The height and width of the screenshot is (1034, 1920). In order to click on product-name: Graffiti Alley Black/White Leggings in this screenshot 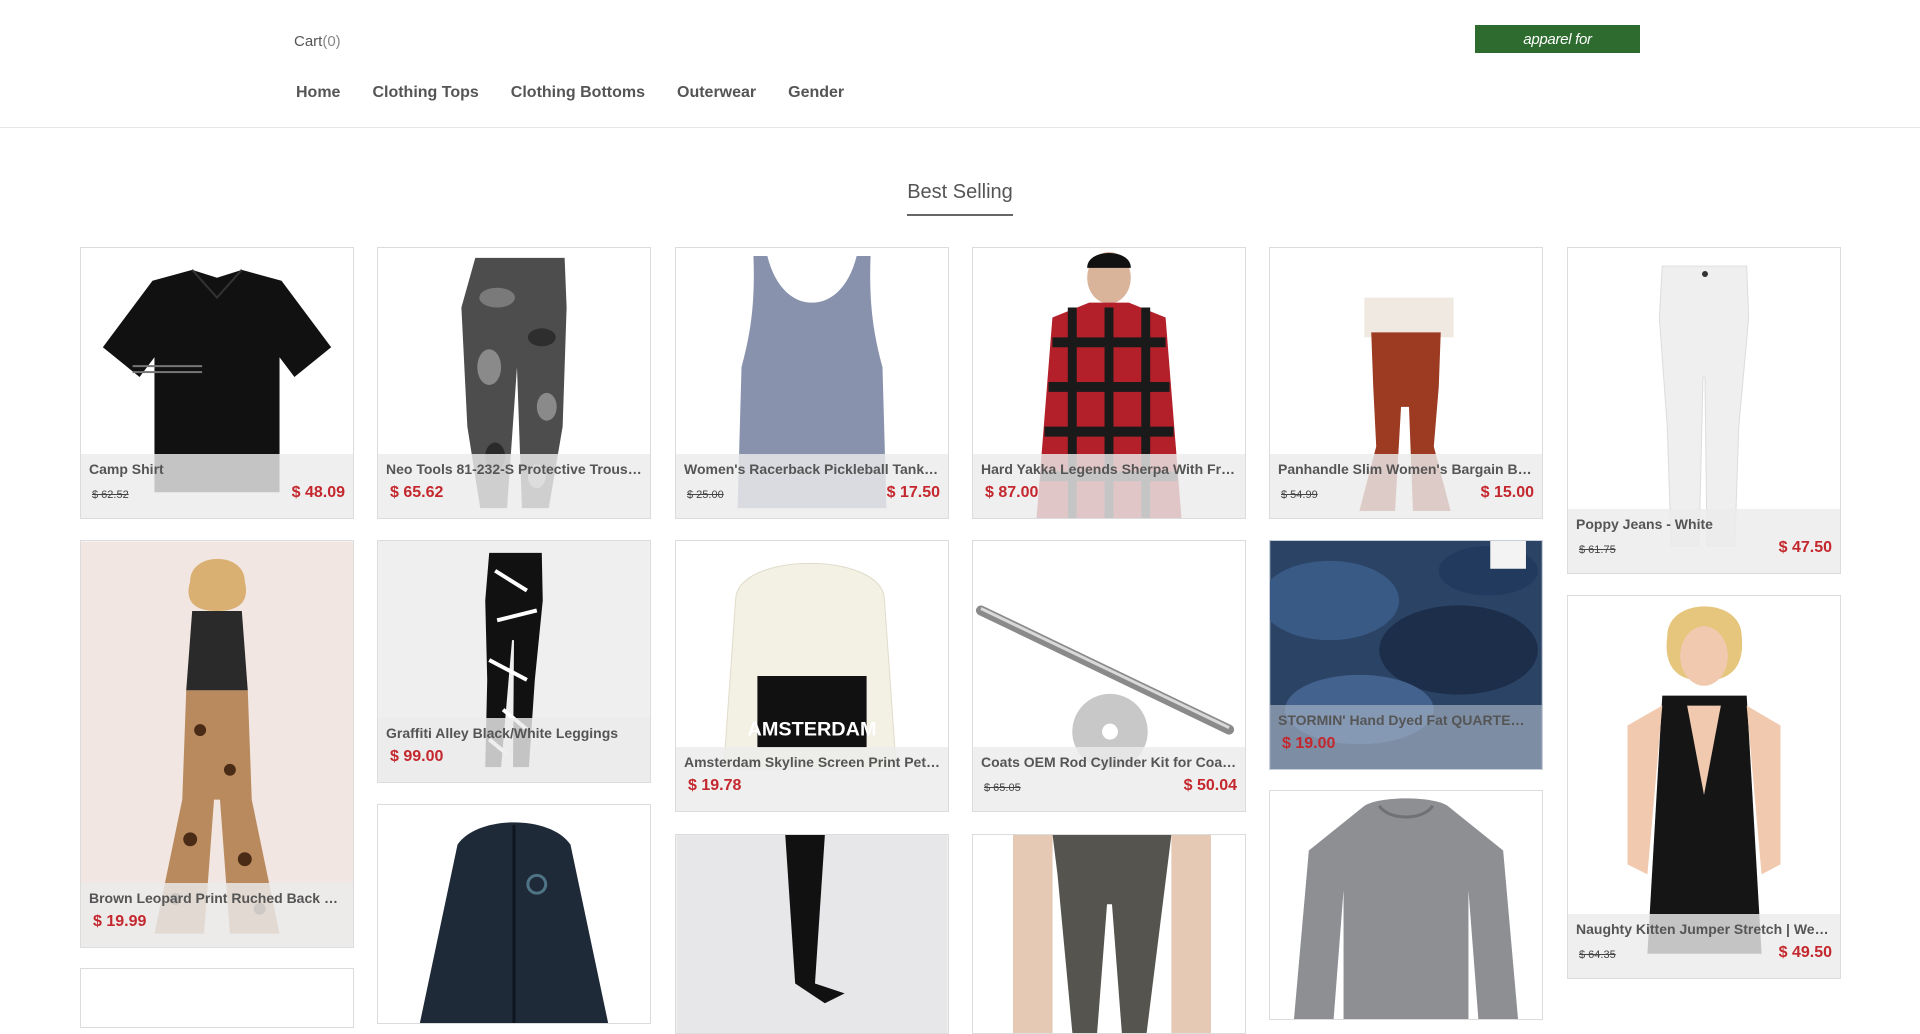, I will do `click(514, 733)`.